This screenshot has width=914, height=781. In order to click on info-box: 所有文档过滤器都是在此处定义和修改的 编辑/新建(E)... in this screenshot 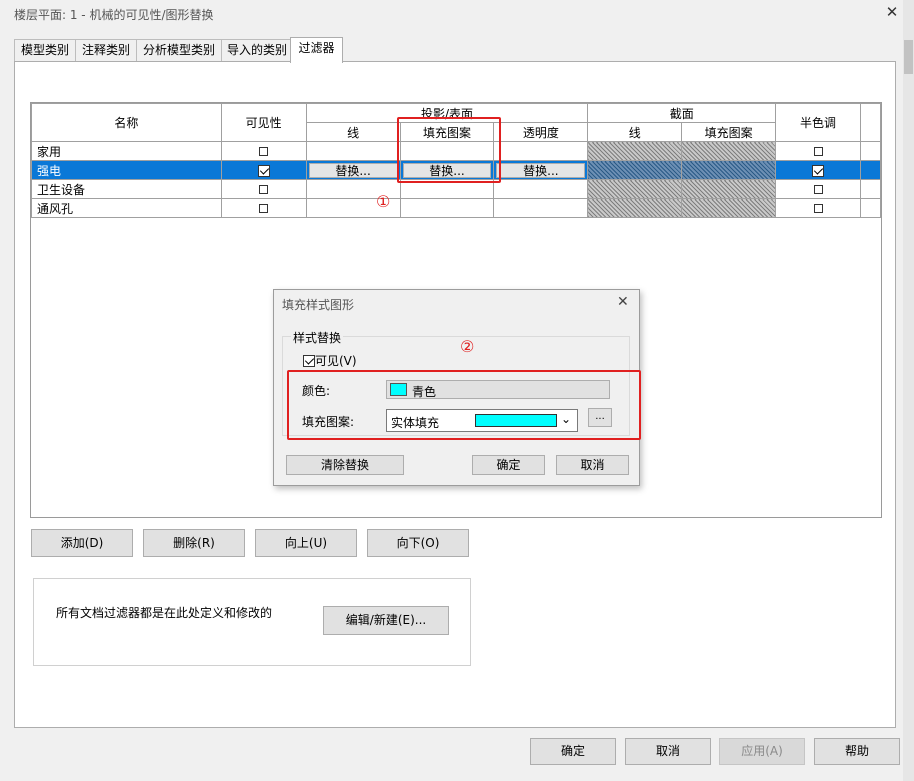, I will do `click(252, 622)`.